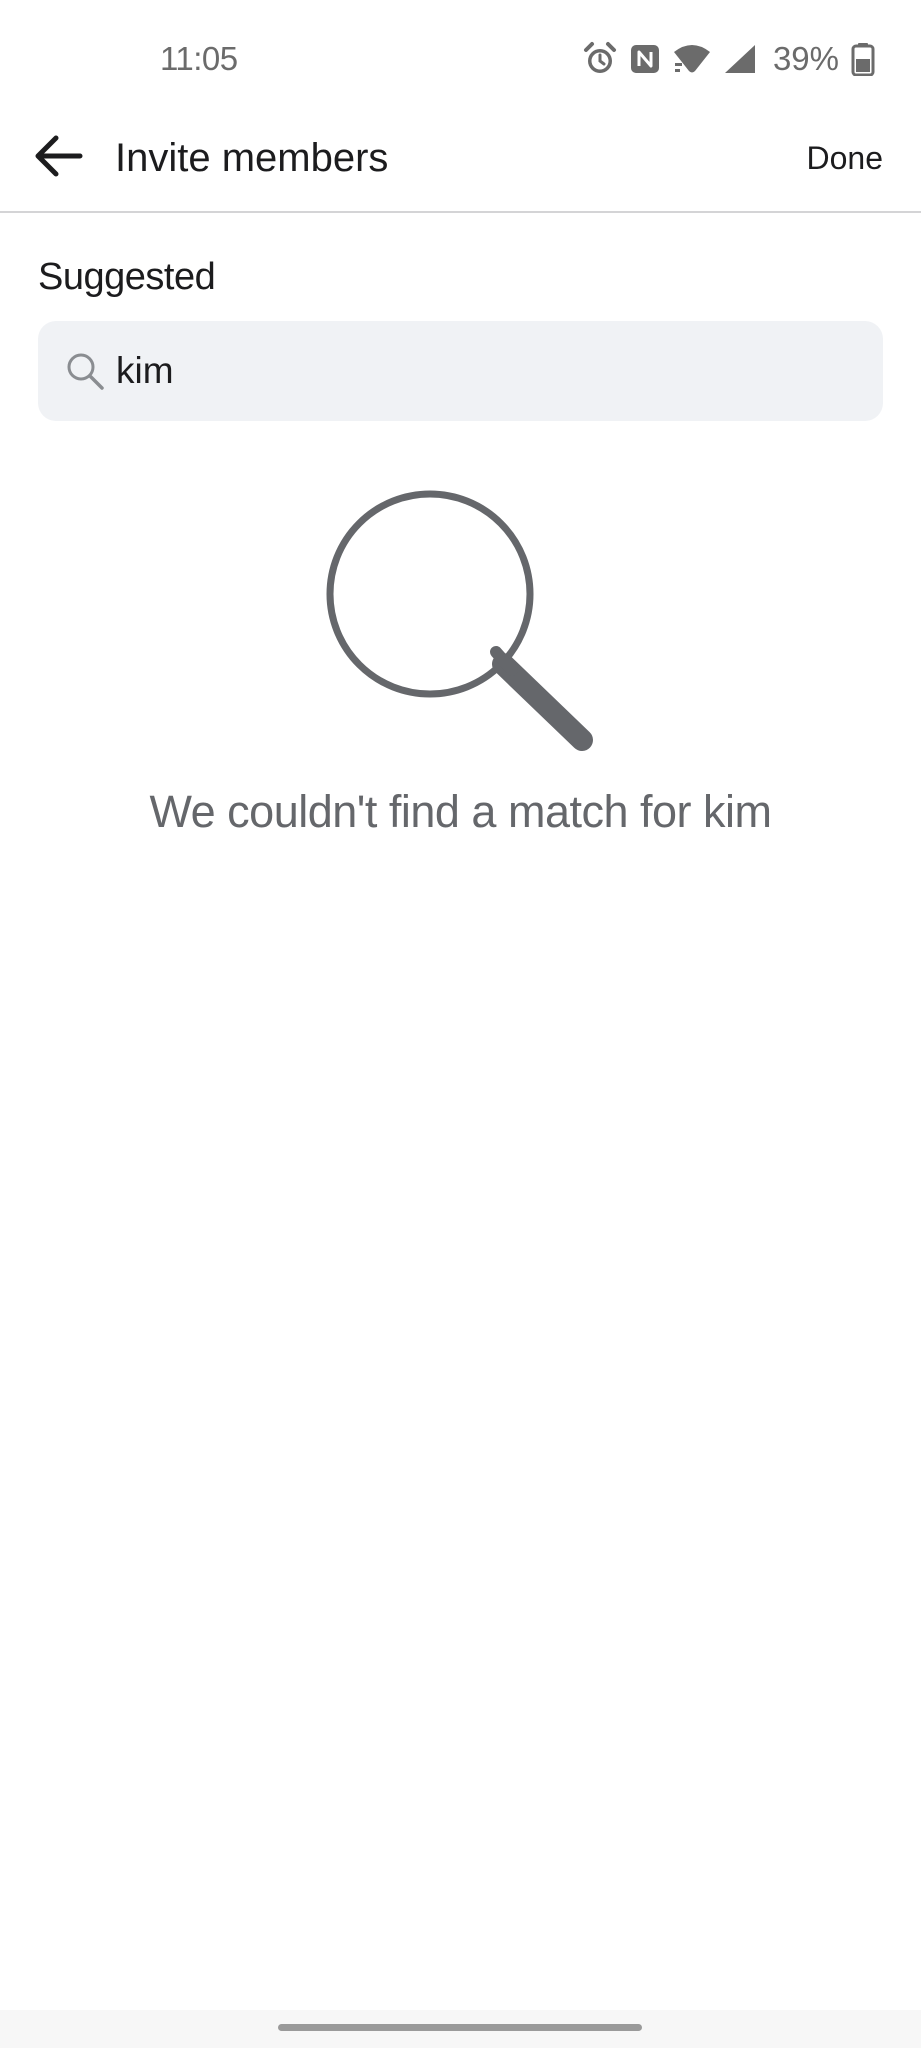  I want to click on back-button, so click(58, 158).